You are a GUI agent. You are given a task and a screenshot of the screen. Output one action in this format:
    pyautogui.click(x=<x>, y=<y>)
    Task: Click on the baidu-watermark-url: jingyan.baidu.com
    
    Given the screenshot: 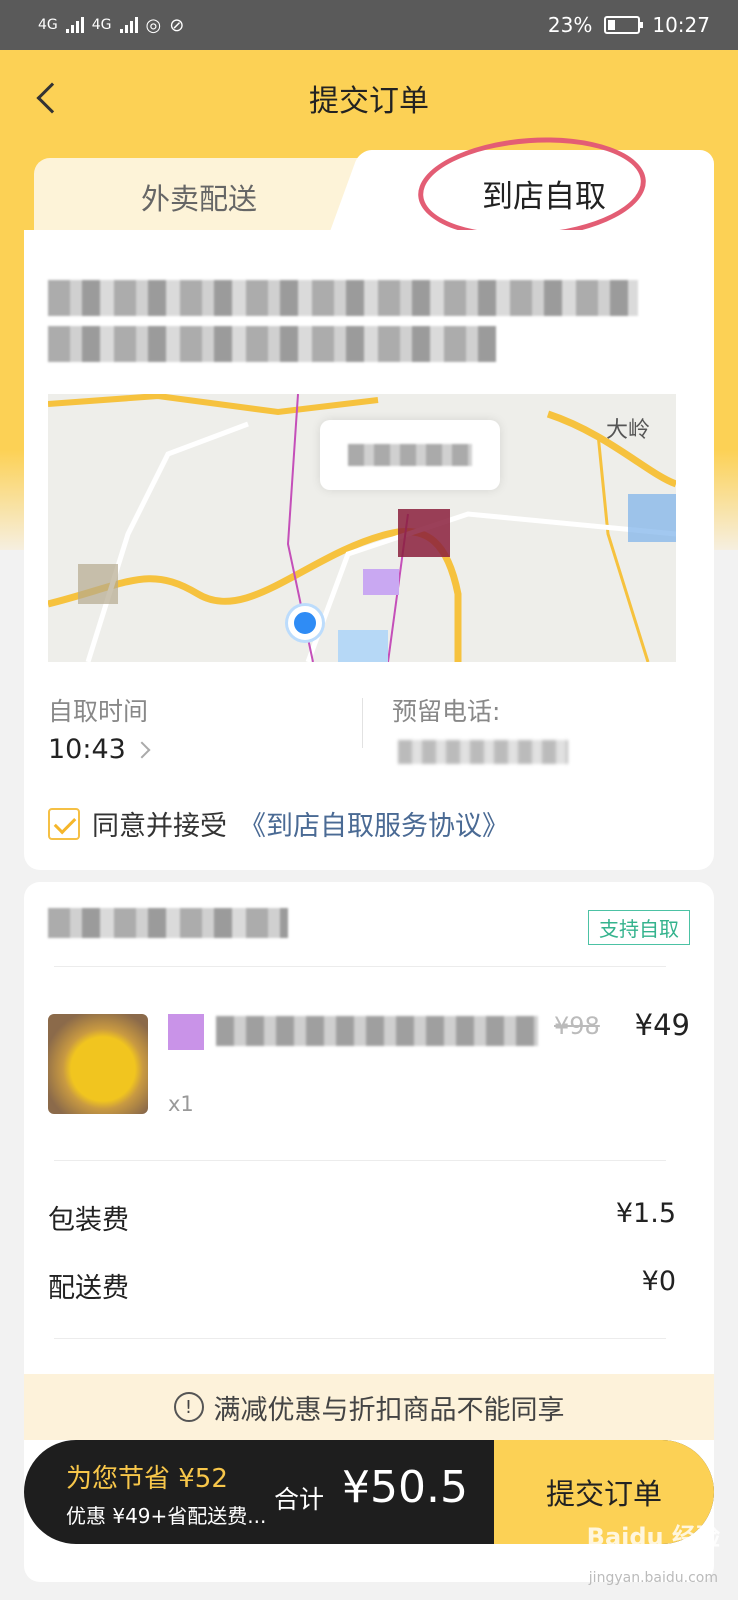 What is the action you would take?
    pyautogui.click(x=653, y=1578)
    